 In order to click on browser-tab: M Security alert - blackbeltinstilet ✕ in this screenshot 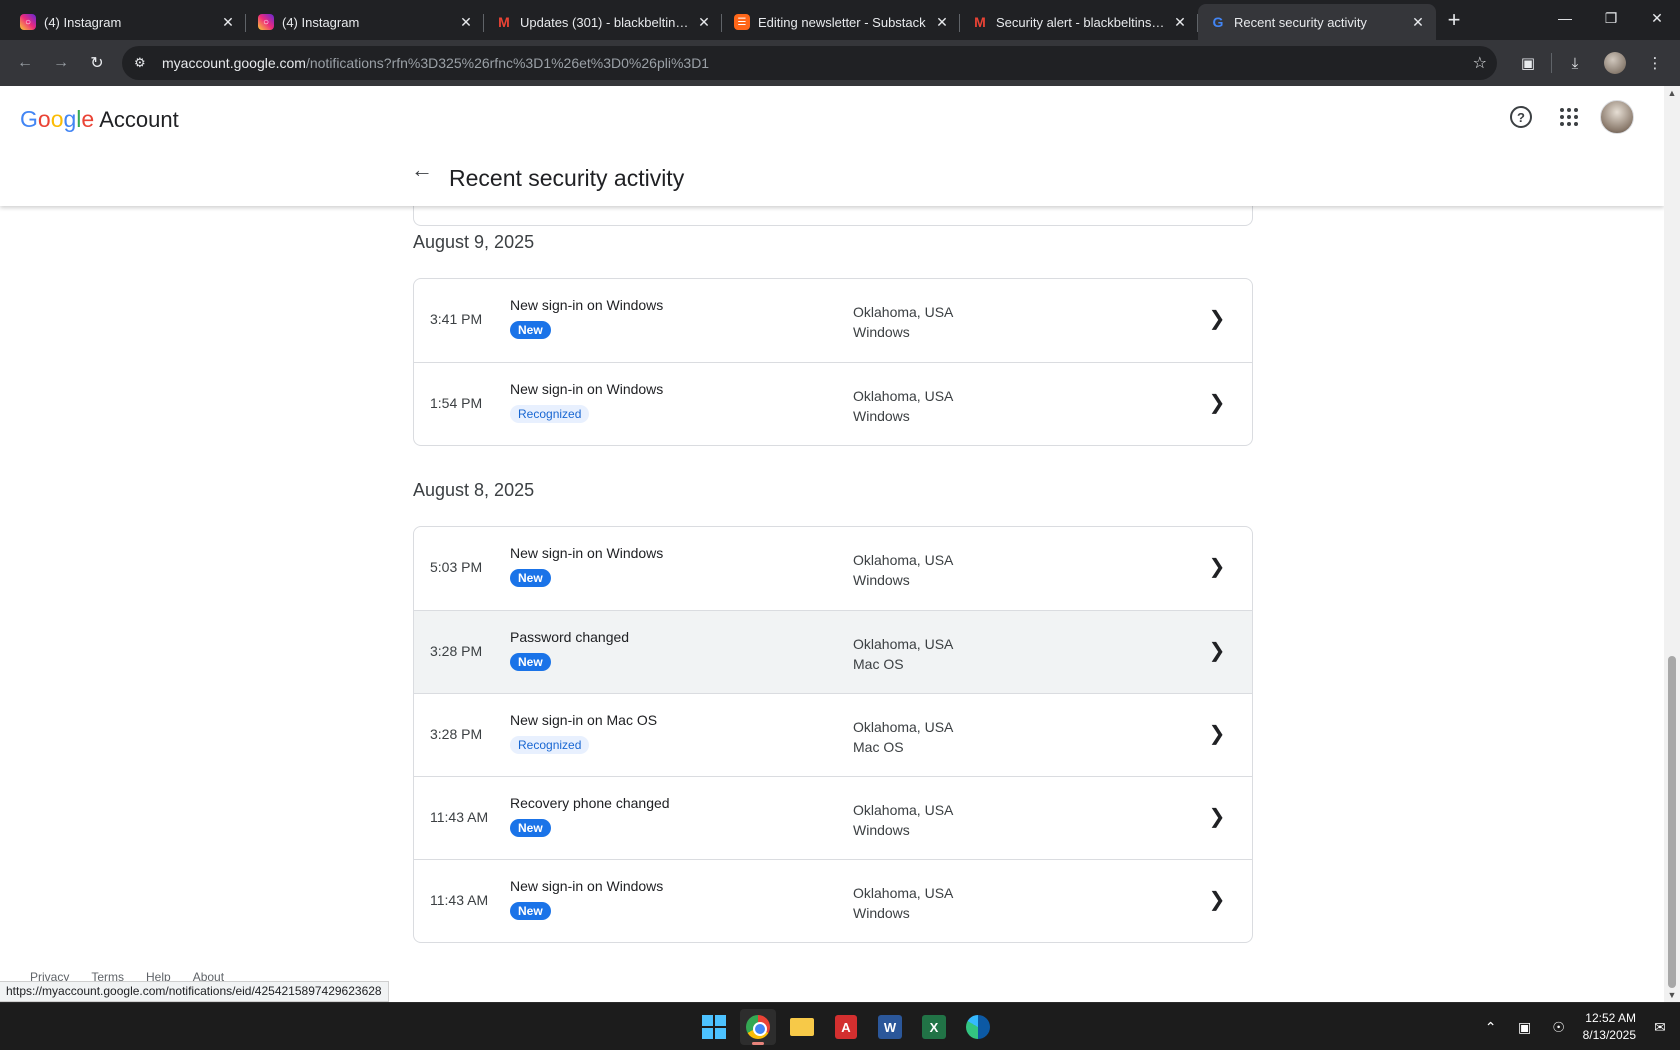, I will do `click(1079, 22)`.